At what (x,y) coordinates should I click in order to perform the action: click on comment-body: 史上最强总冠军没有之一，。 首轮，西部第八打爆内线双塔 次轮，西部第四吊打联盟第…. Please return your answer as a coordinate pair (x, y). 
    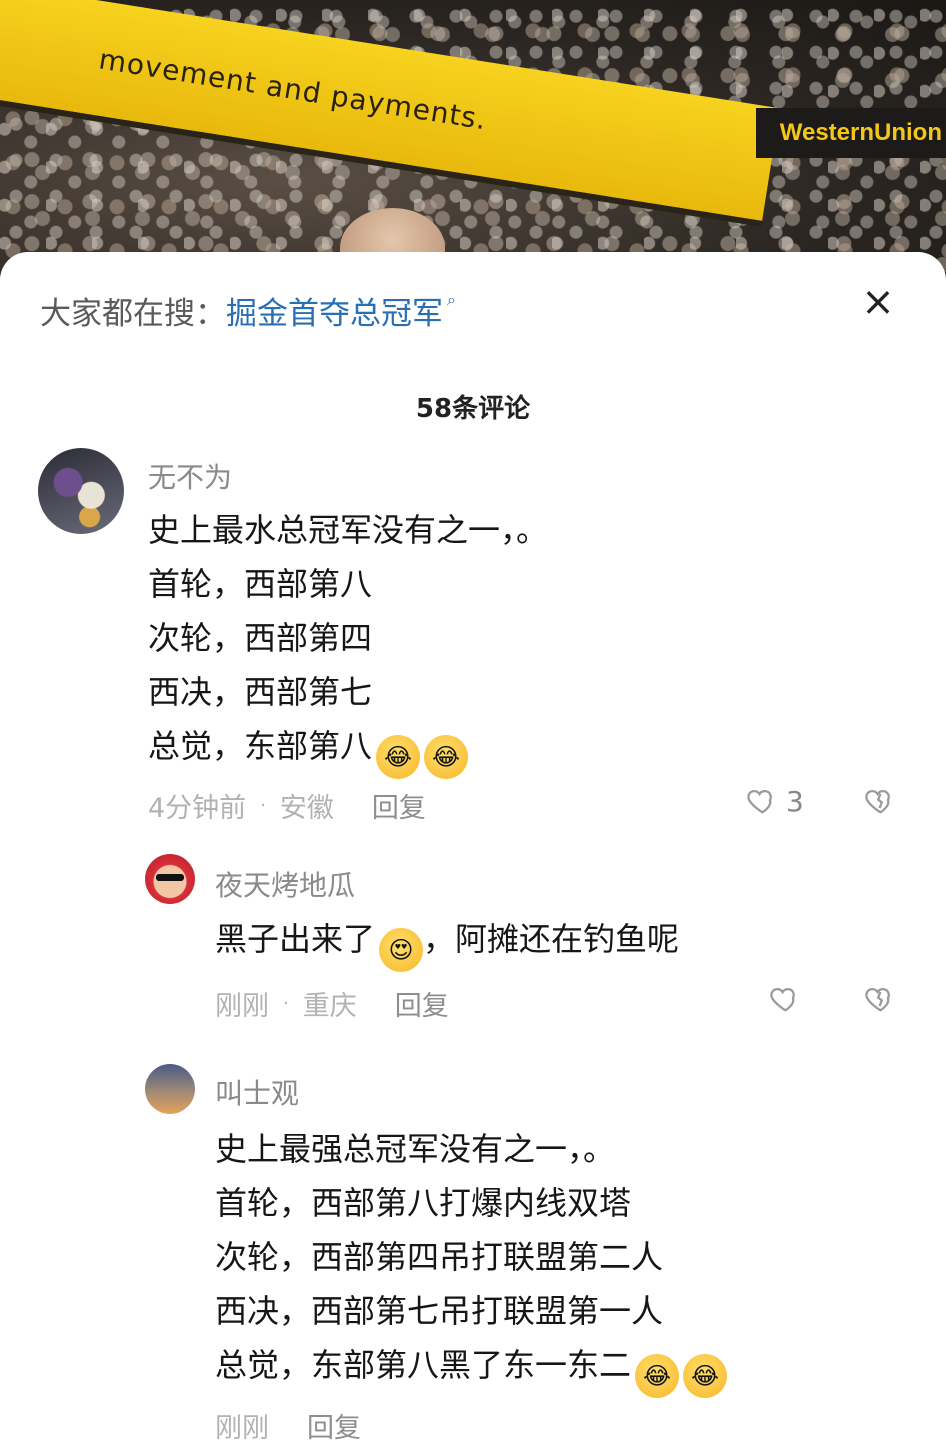
    Looking at the image, I should click on (471, 1260).